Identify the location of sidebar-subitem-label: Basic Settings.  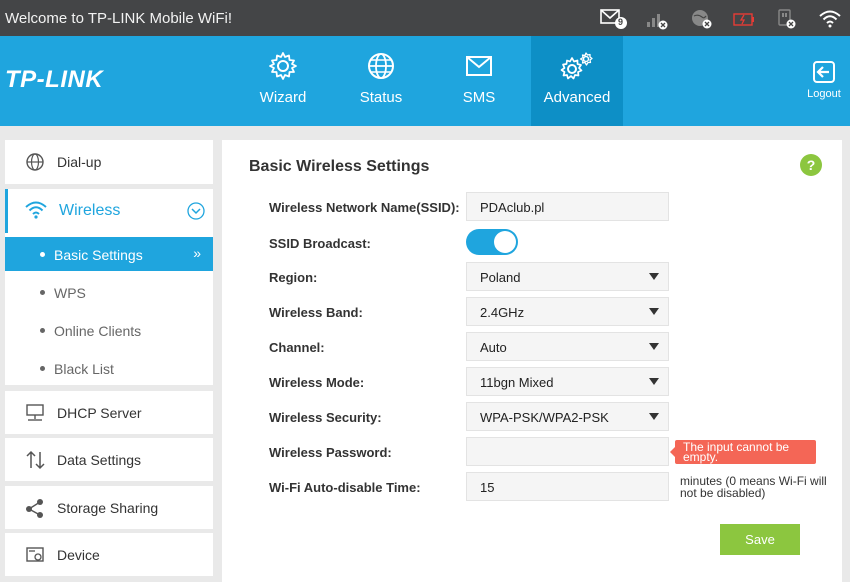
(98, 255).